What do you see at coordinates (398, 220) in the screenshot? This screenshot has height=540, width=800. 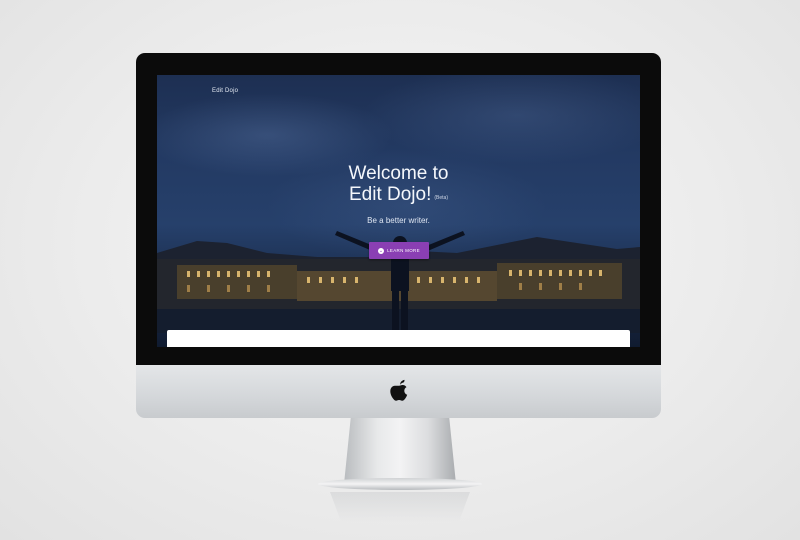 I see `hero-tagline: Be a better writer.` at bounding box center [398, 220].